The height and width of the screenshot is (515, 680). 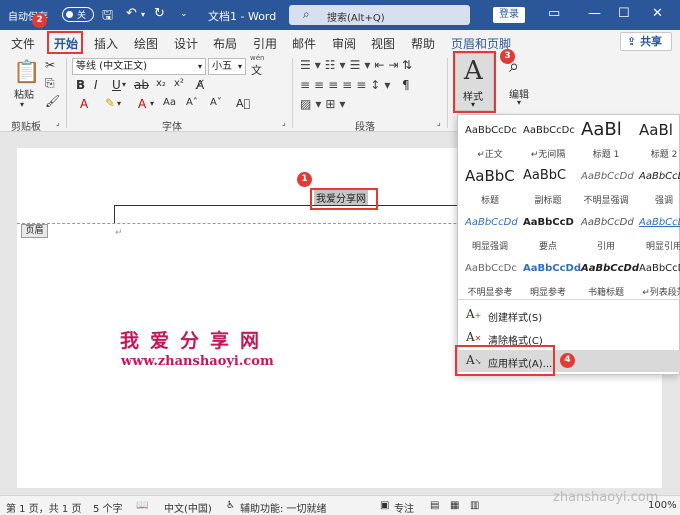 I want to click on web-layout-icon: ▥, so click(x=474, y=505).